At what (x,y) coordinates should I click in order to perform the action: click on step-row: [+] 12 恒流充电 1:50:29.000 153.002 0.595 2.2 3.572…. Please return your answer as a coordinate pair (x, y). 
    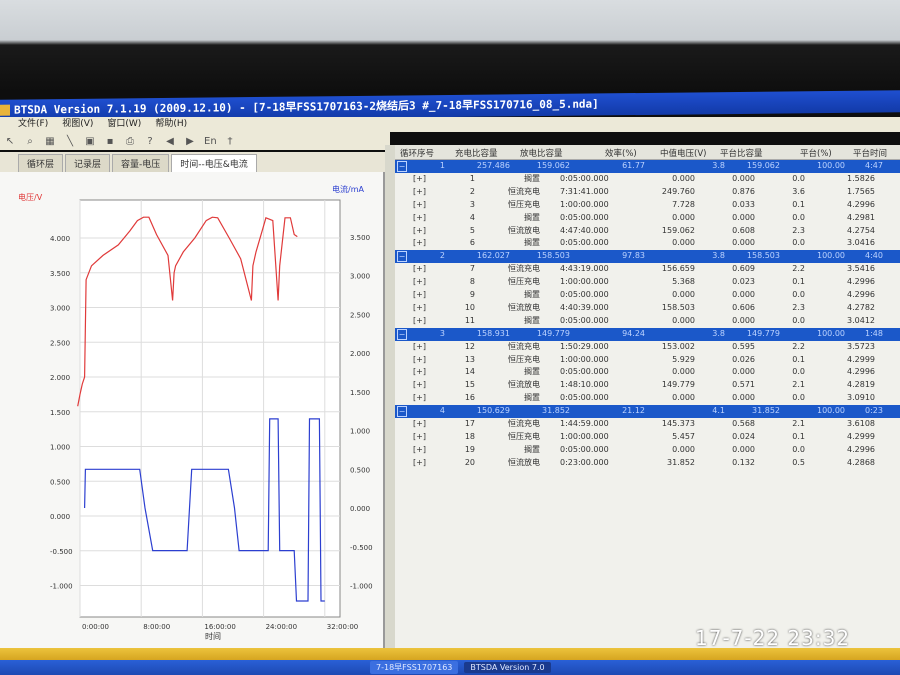
    Looking at the image, I should click on (647, 347).